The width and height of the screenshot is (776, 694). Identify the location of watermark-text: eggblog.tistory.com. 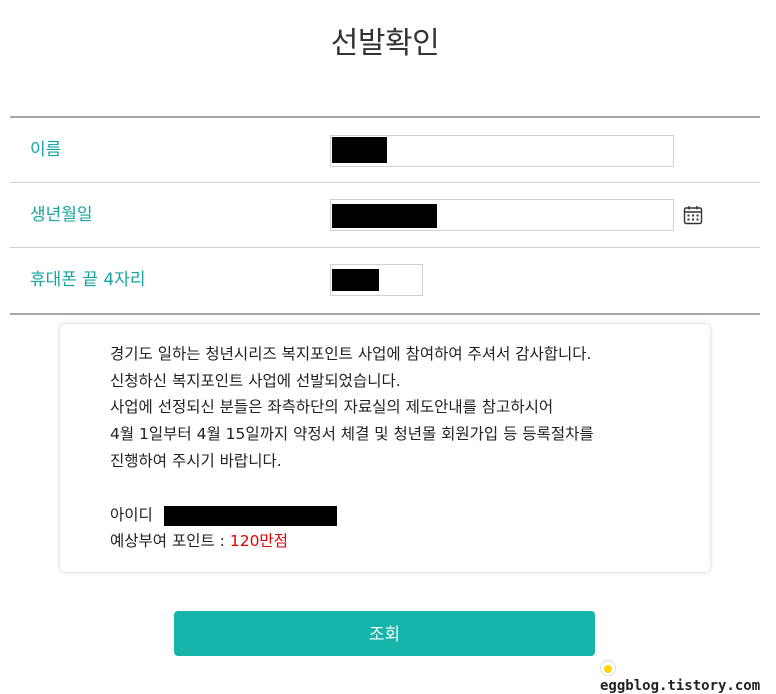
(680, 686).